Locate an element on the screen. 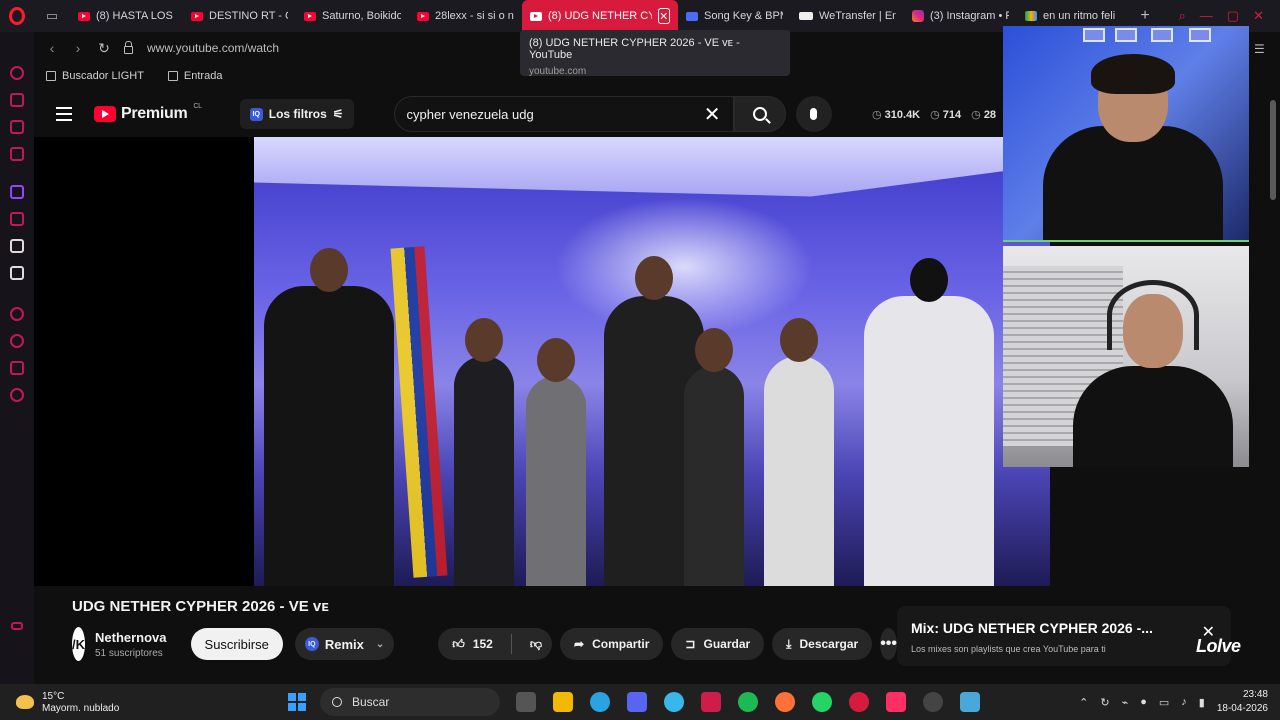 This screenshot has height=720, width=1280. discord-icon is located at coordinates (637, 702).